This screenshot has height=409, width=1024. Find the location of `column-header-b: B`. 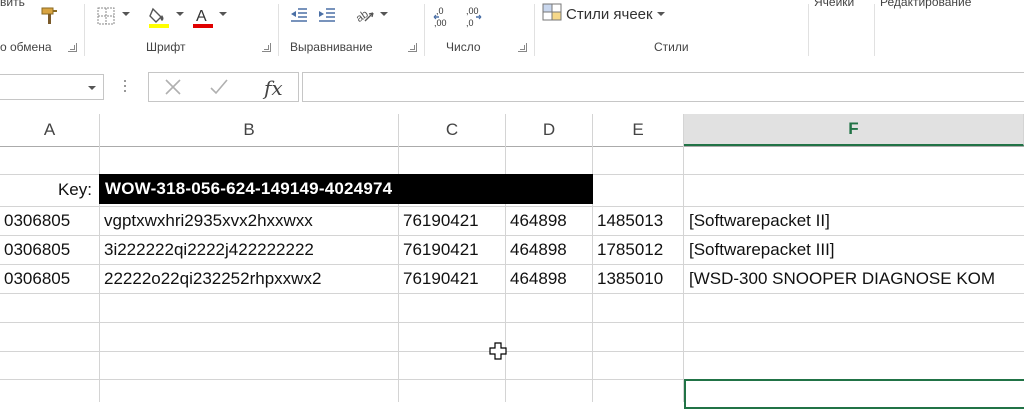

column-header-b: B is located at coordinates (249, 130).